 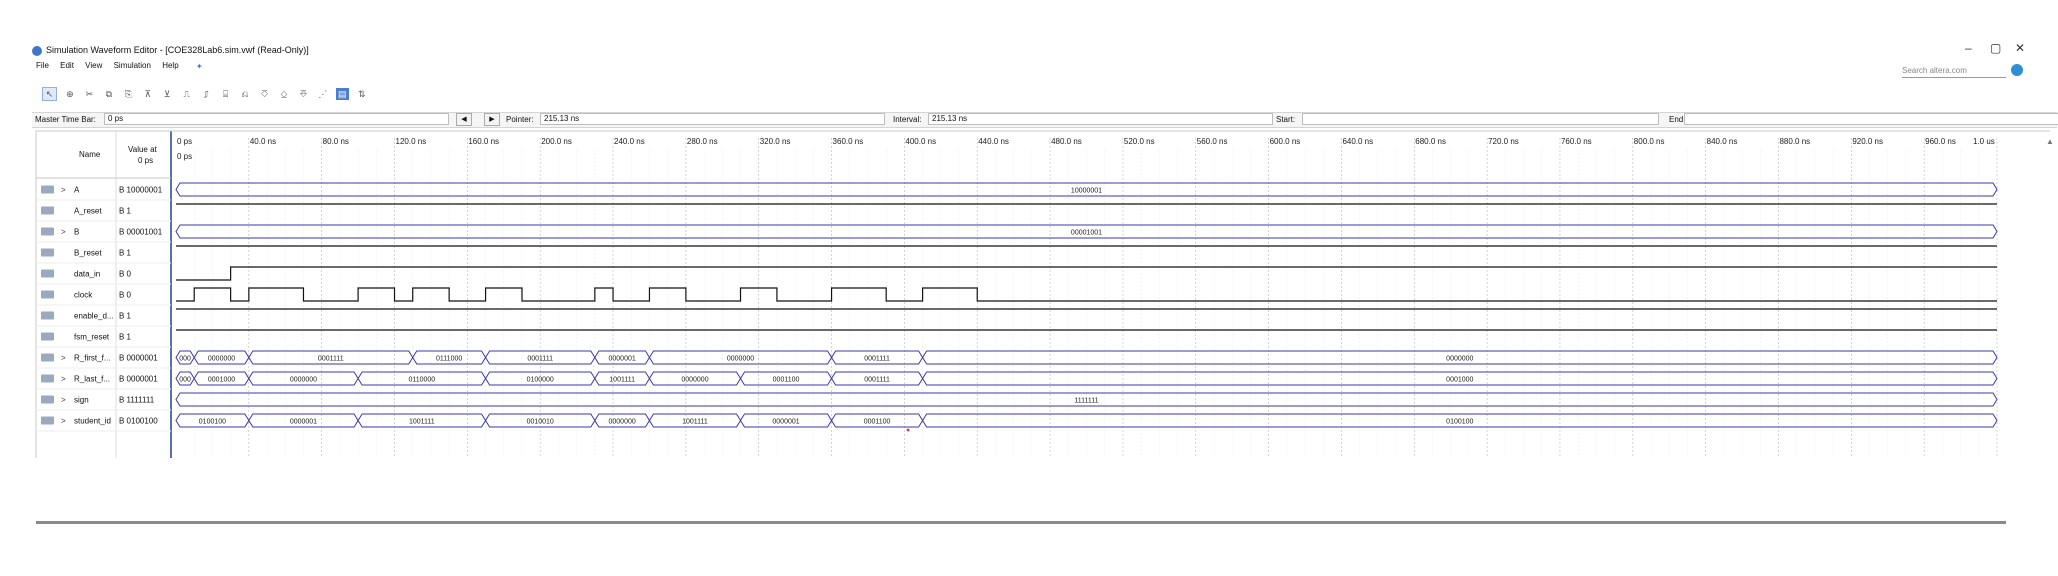 I want to click on bus-value-label: 0010010, so click(x=540, y=422).